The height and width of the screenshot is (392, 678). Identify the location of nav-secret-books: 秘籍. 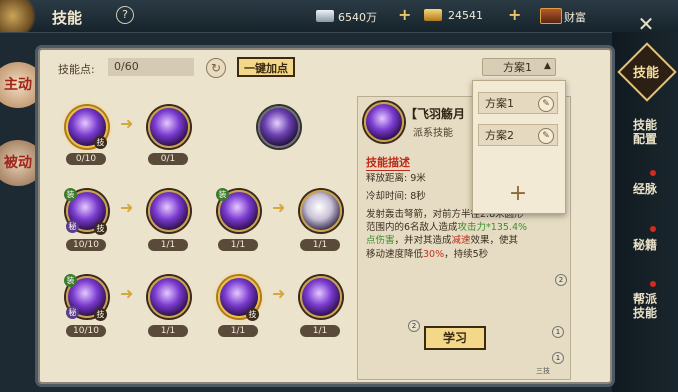
(645, 245).